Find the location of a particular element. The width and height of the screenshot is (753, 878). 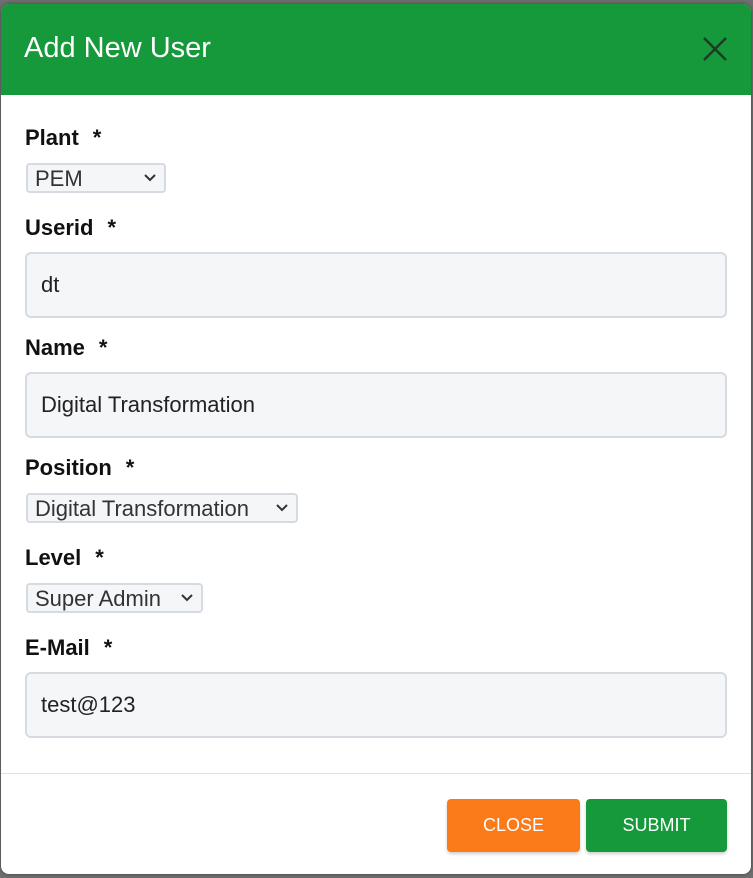

plant-label-text: Plant is located at coordinates (52, 137).